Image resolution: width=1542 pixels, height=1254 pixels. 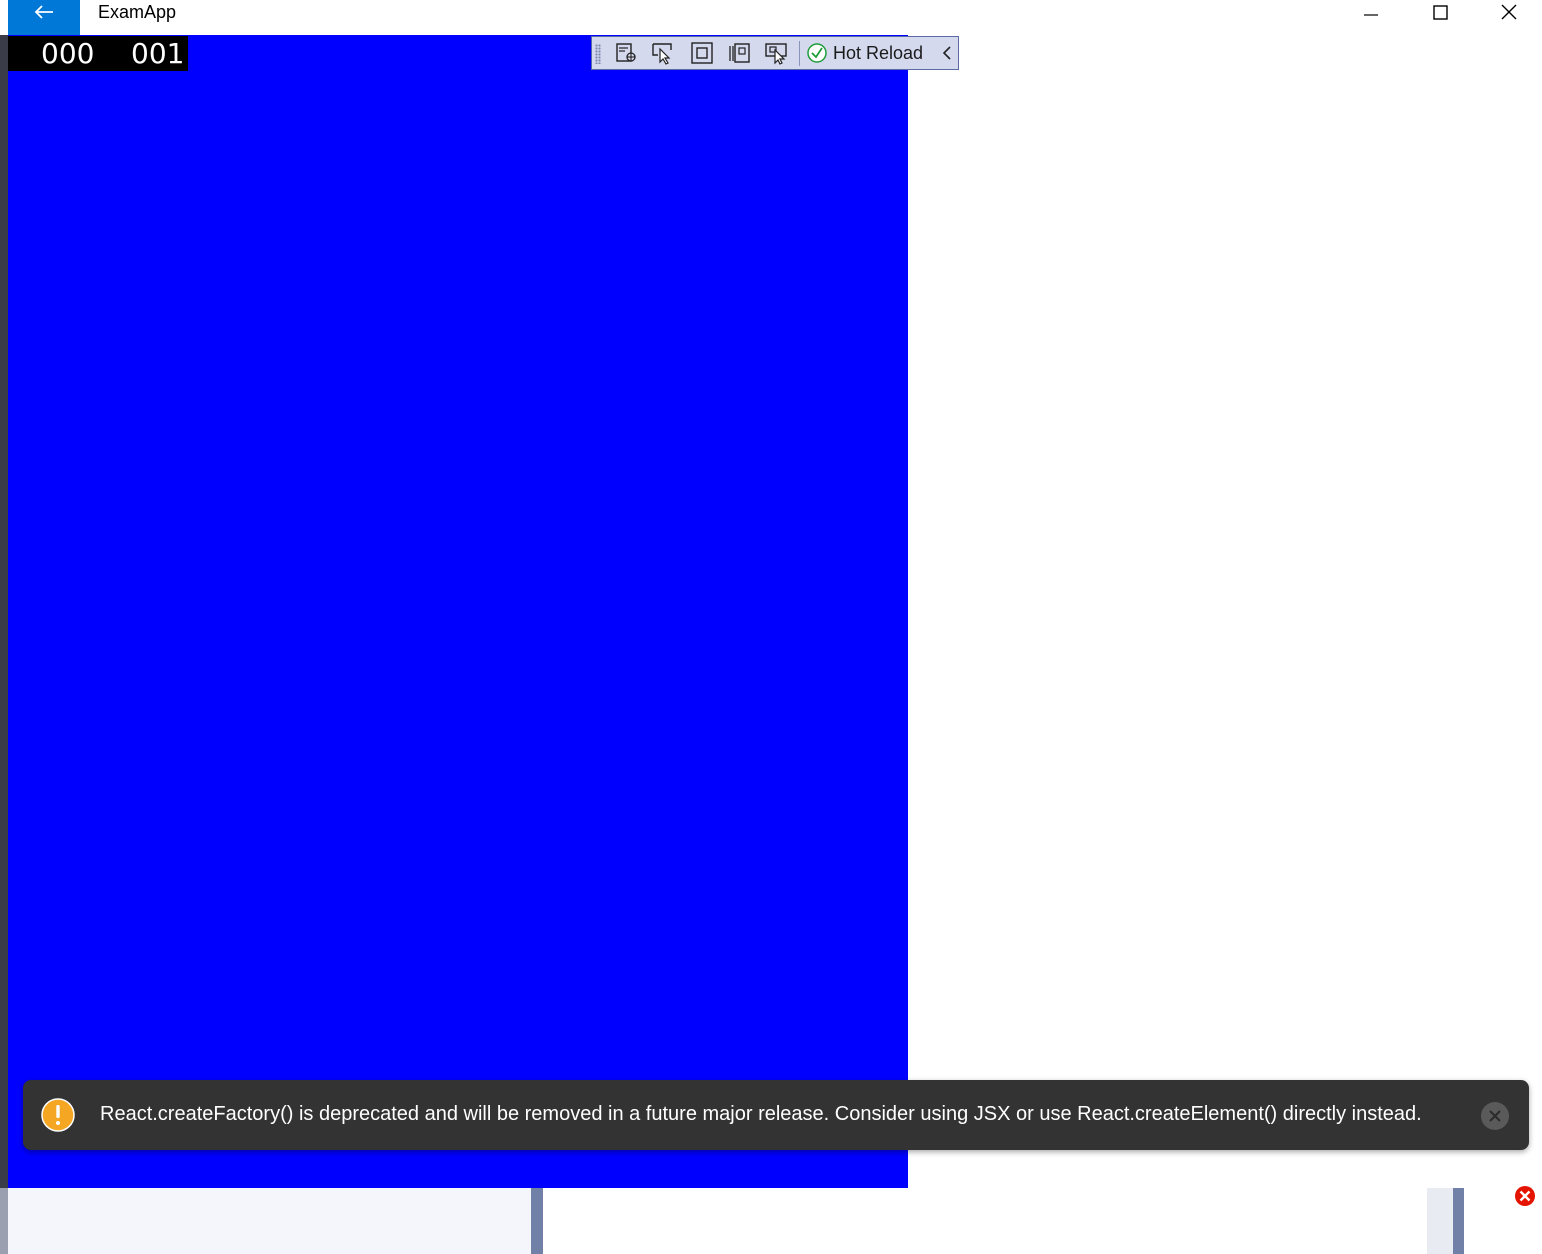 I want to click on hot-reload-status: Hot Reload, so click(x=864, y=53).